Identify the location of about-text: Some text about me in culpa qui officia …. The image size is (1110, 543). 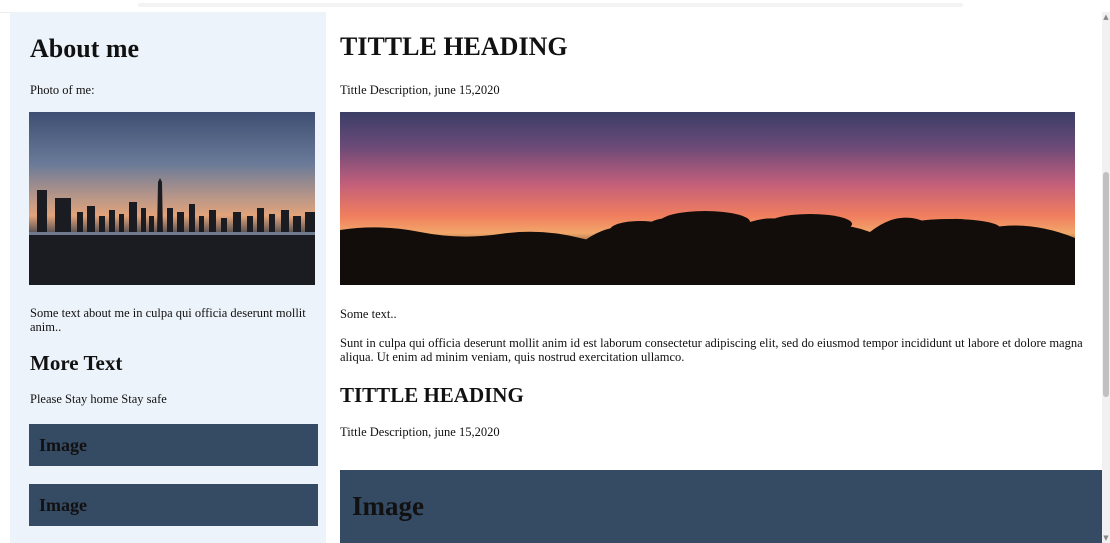
(168, 320).